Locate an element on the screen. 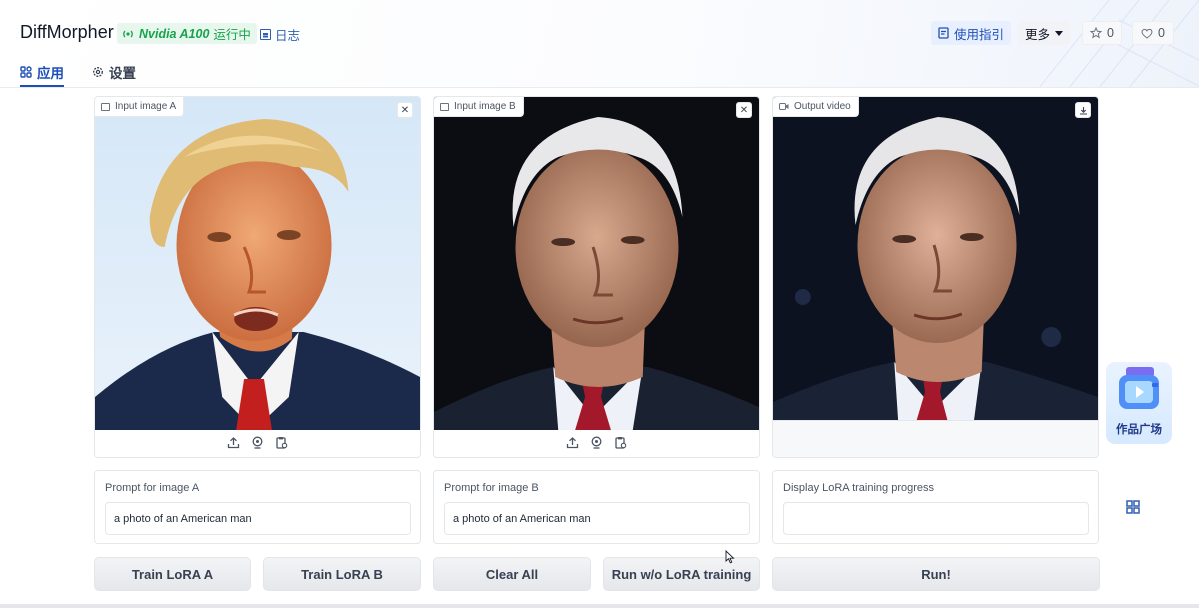 This screenshot has width=1199, height=608. tab-settings-label: 设置 is located at coordinates (122, 73).